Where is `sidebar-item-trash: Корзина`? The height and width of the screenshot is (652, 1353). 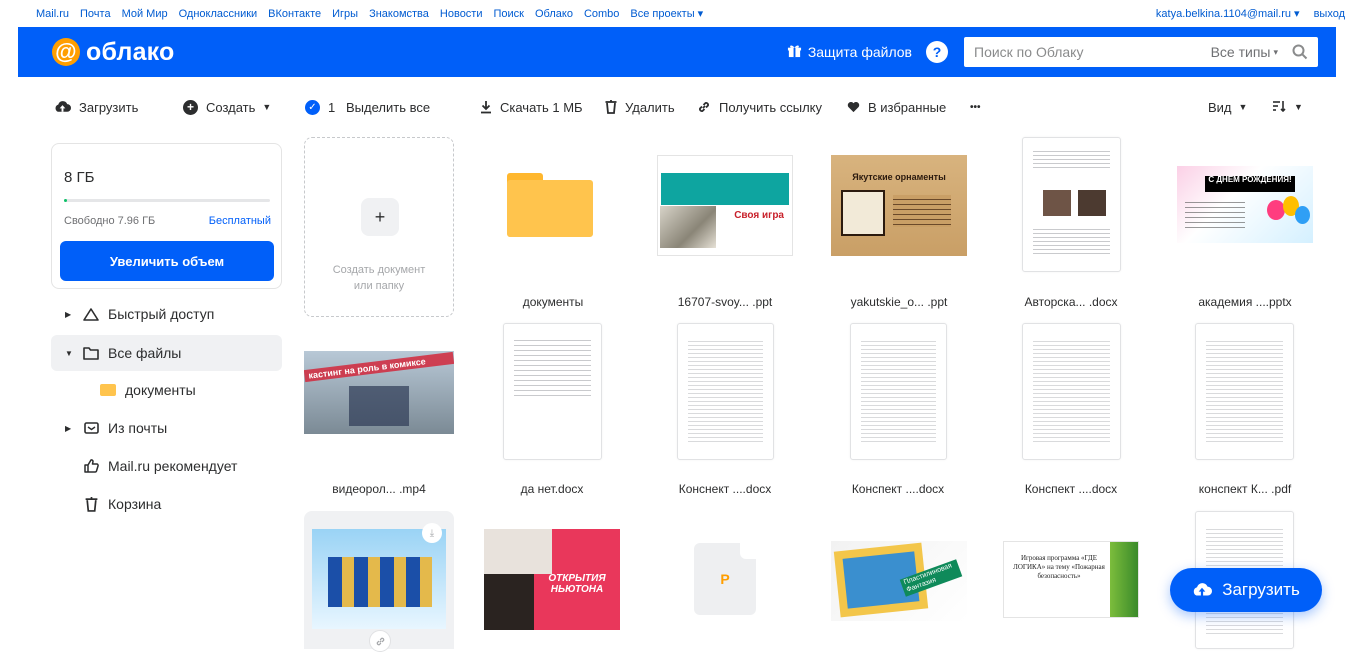
sidebar-item-trash: Корзина is located at coordinates (166, 504).